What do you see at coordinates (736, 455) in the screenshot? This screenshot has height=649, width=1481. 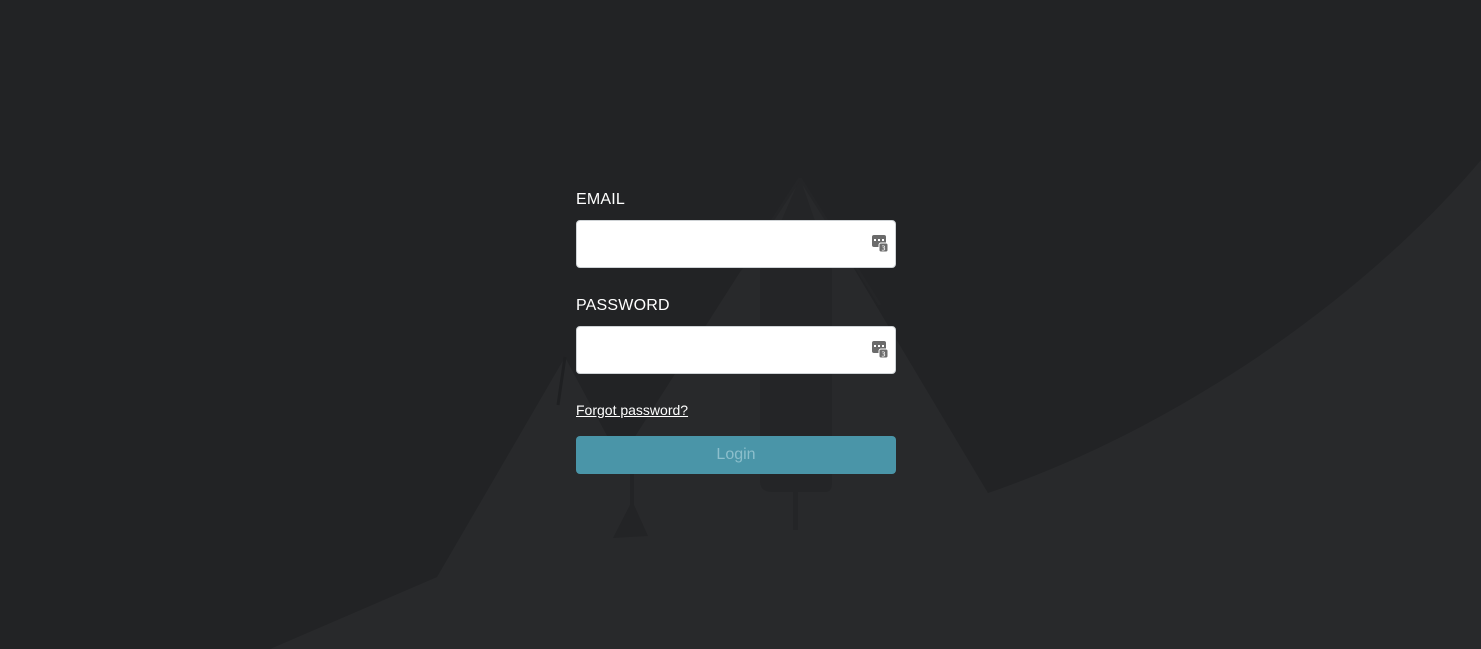 I see `login-button: Login` at bounding box center [736, 455].